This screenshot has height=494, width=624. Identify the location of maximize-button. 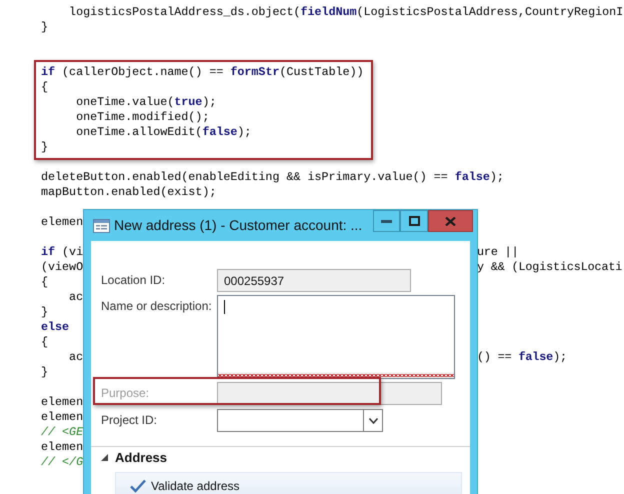
(414, 221).